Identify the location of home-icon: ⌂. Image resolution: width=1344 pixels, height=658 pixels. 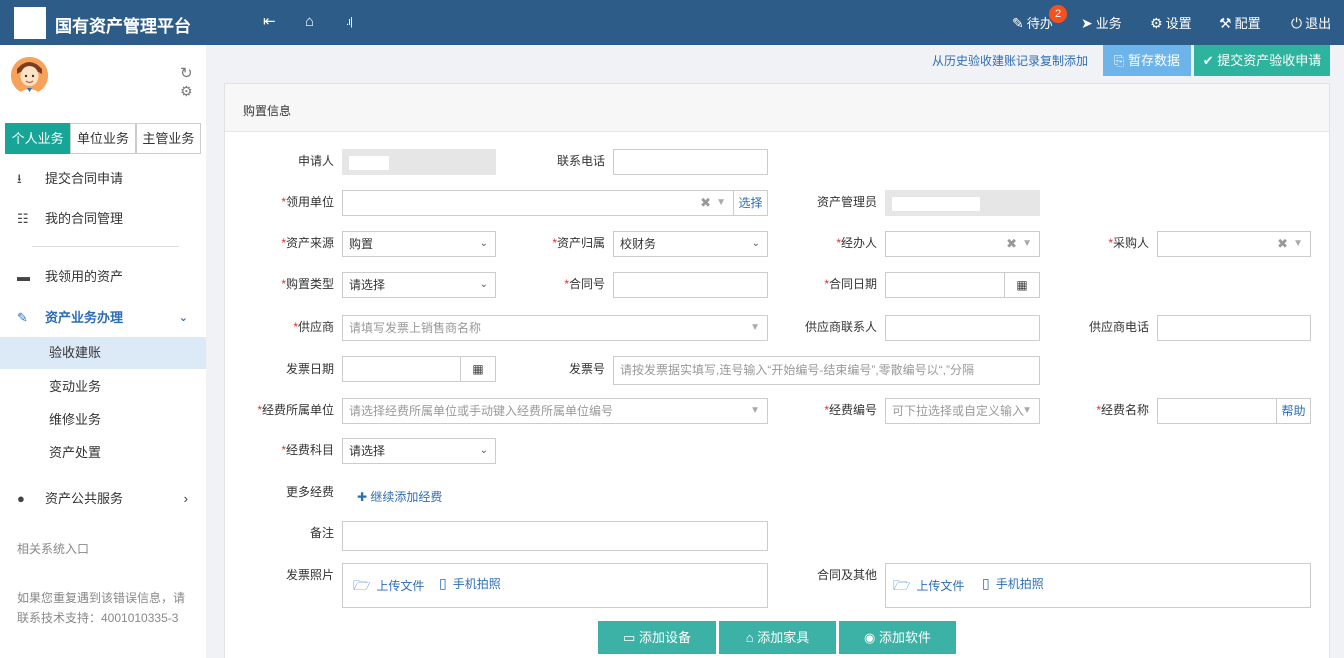
(309, 22).